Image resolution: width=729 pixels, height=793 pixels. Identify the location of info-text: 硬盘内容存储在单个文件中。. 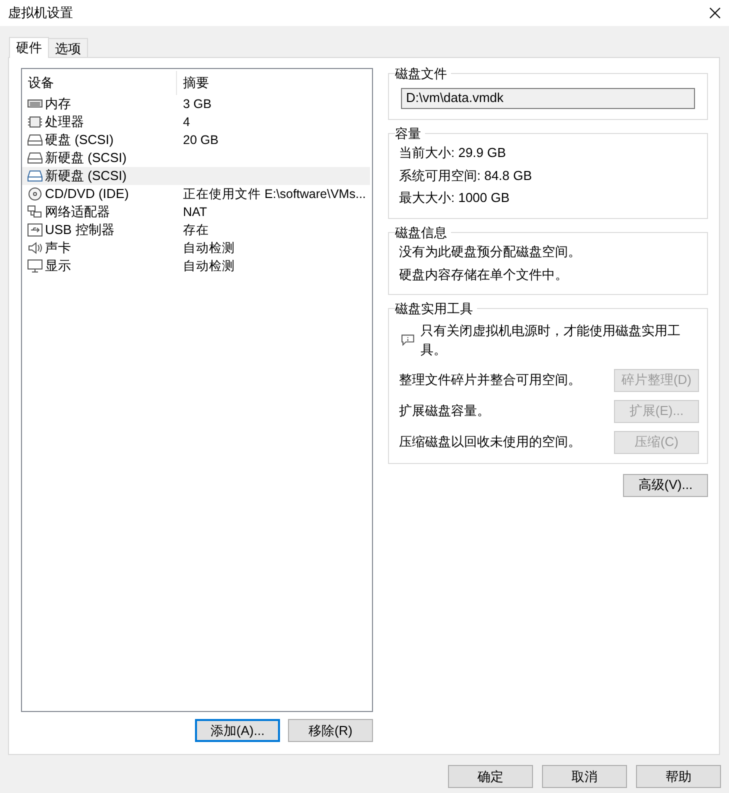
(484, 275).